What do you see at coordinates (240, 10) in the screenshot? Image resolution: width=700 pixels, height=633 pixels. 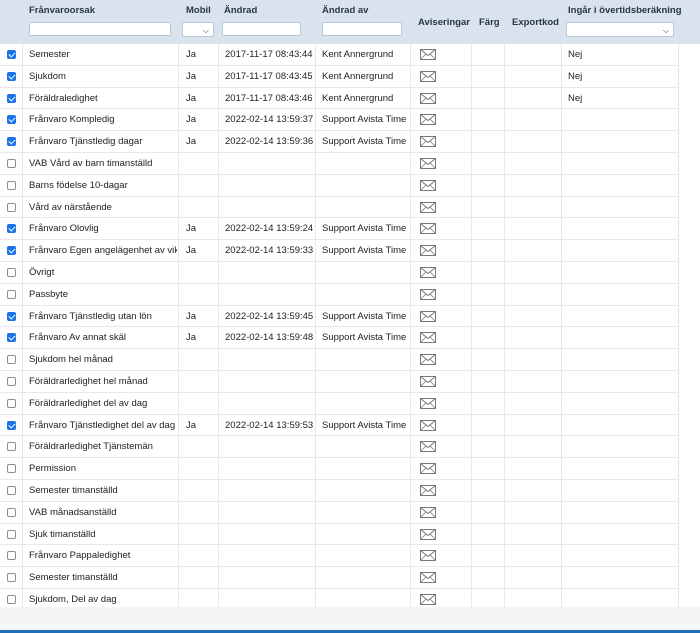 I see `col-header-changed: Ändrad` at bounding box center [240, 10].